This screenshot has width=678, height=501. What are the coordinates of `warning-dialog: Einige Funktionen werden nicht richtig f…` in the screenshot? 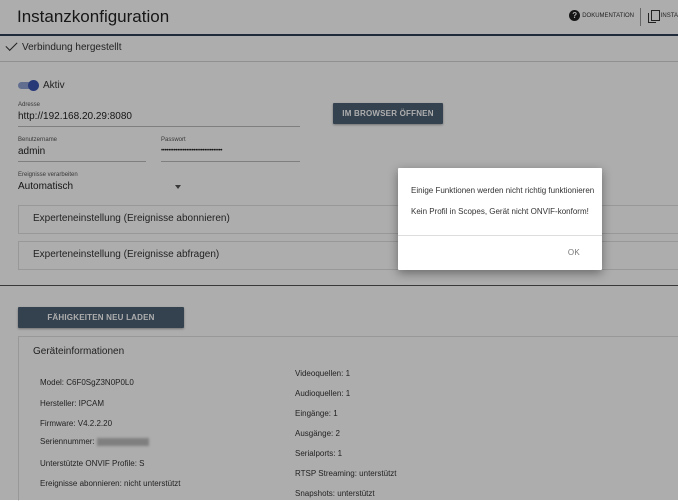 It's located at (500, 219).